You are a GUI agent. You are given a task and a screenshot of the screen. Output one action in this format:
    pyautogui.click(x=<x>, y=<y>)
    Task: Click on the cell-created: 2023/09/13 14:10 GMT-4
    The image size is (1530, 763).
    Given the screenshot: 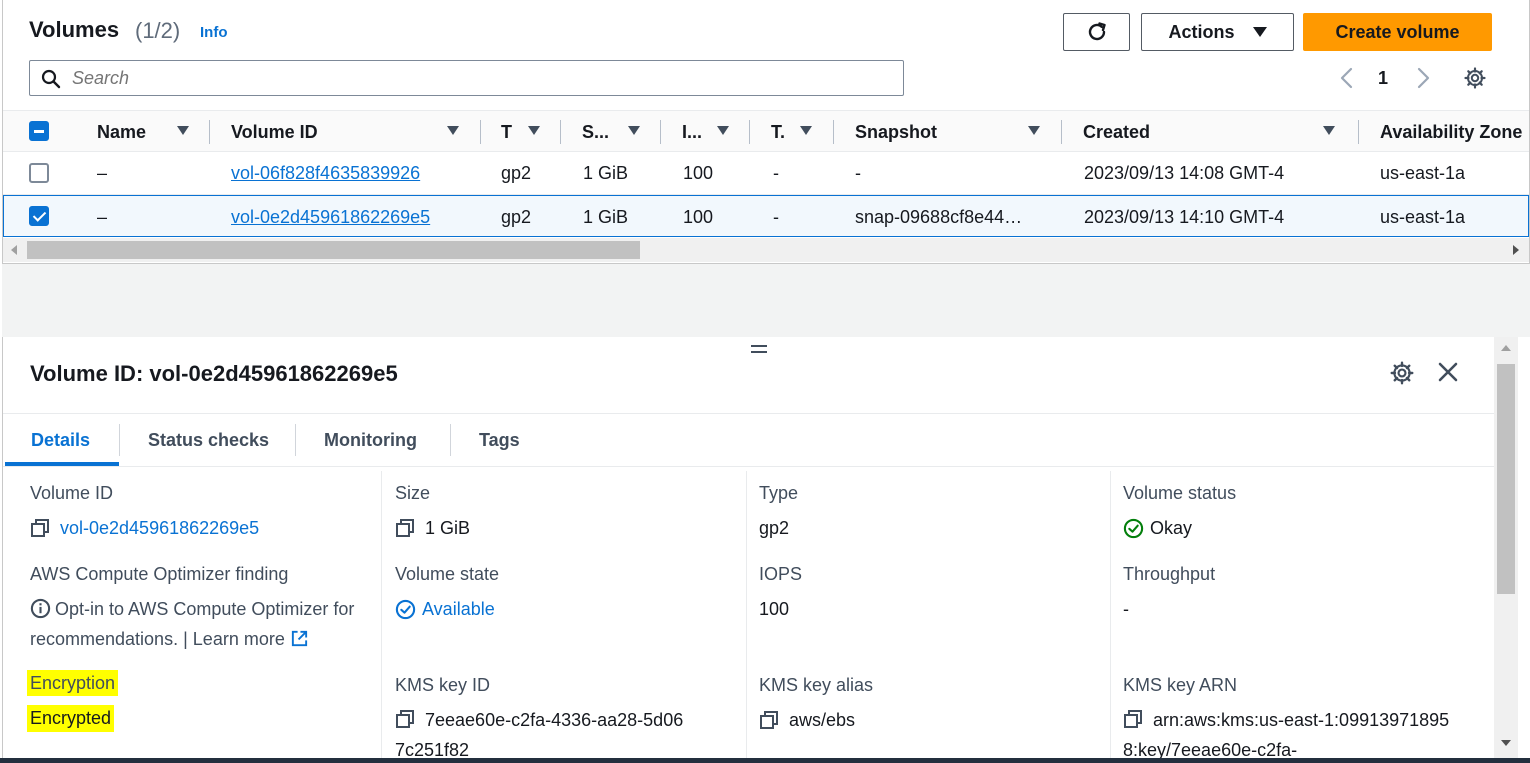 What is the action you would take?
    pyautogui.click(x=1184, y=216)
    